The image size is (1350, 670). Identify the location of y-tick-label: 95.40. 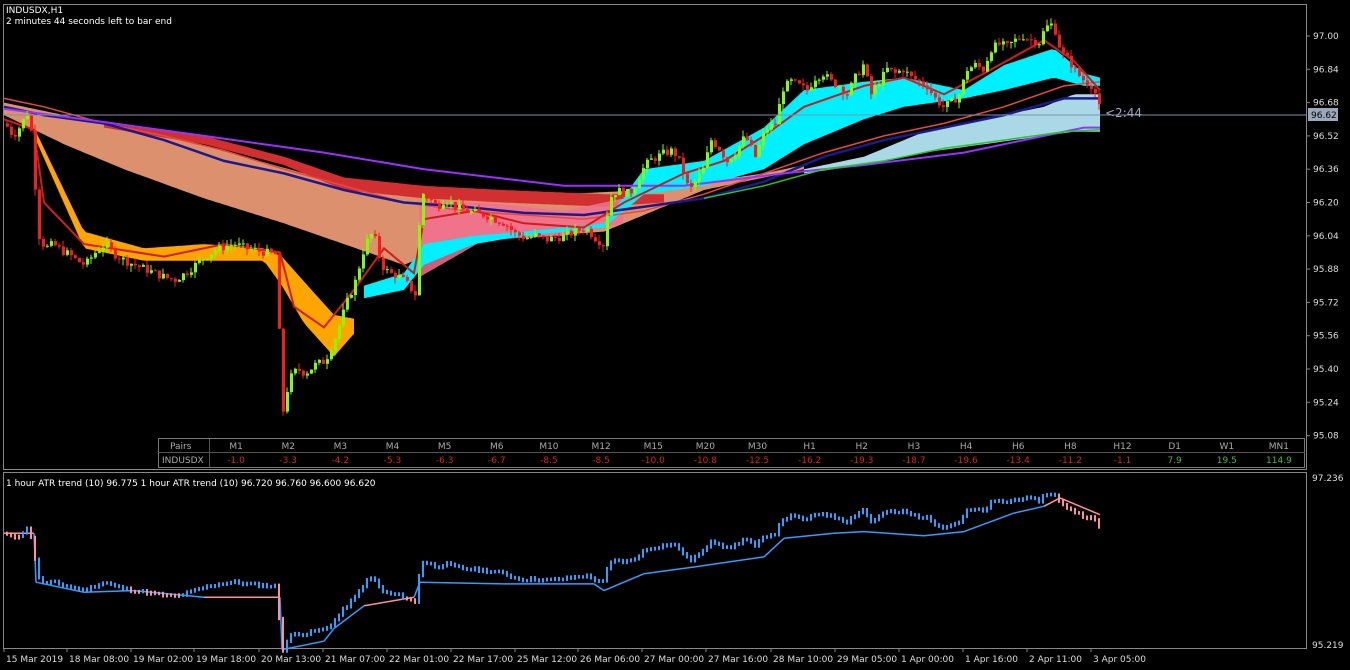
(1326, 370).